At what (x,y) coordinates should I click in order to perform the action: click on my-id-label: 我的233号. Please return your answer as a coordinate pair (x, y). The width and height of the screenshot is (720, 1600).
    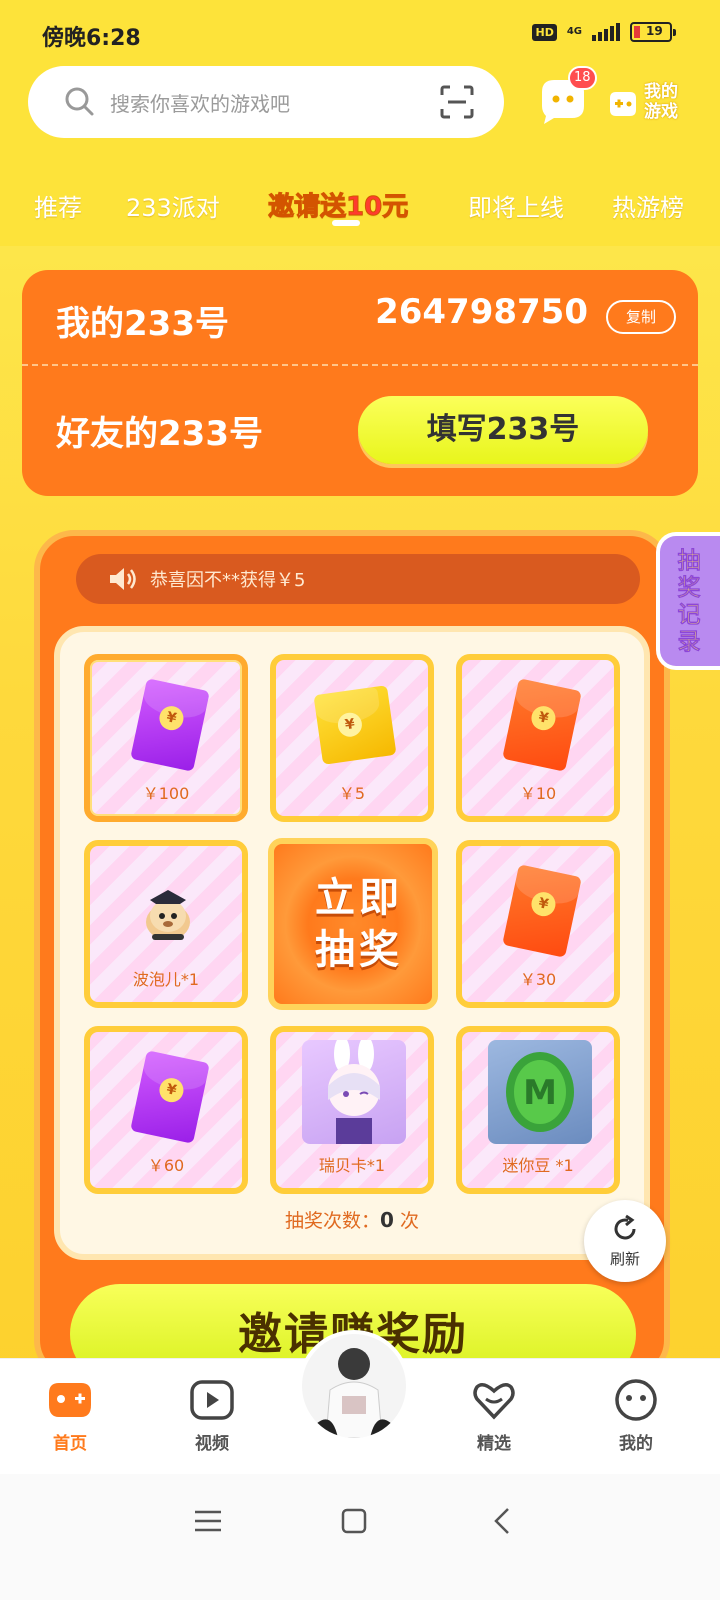
    Looking at the image, I should click on (142, 324).